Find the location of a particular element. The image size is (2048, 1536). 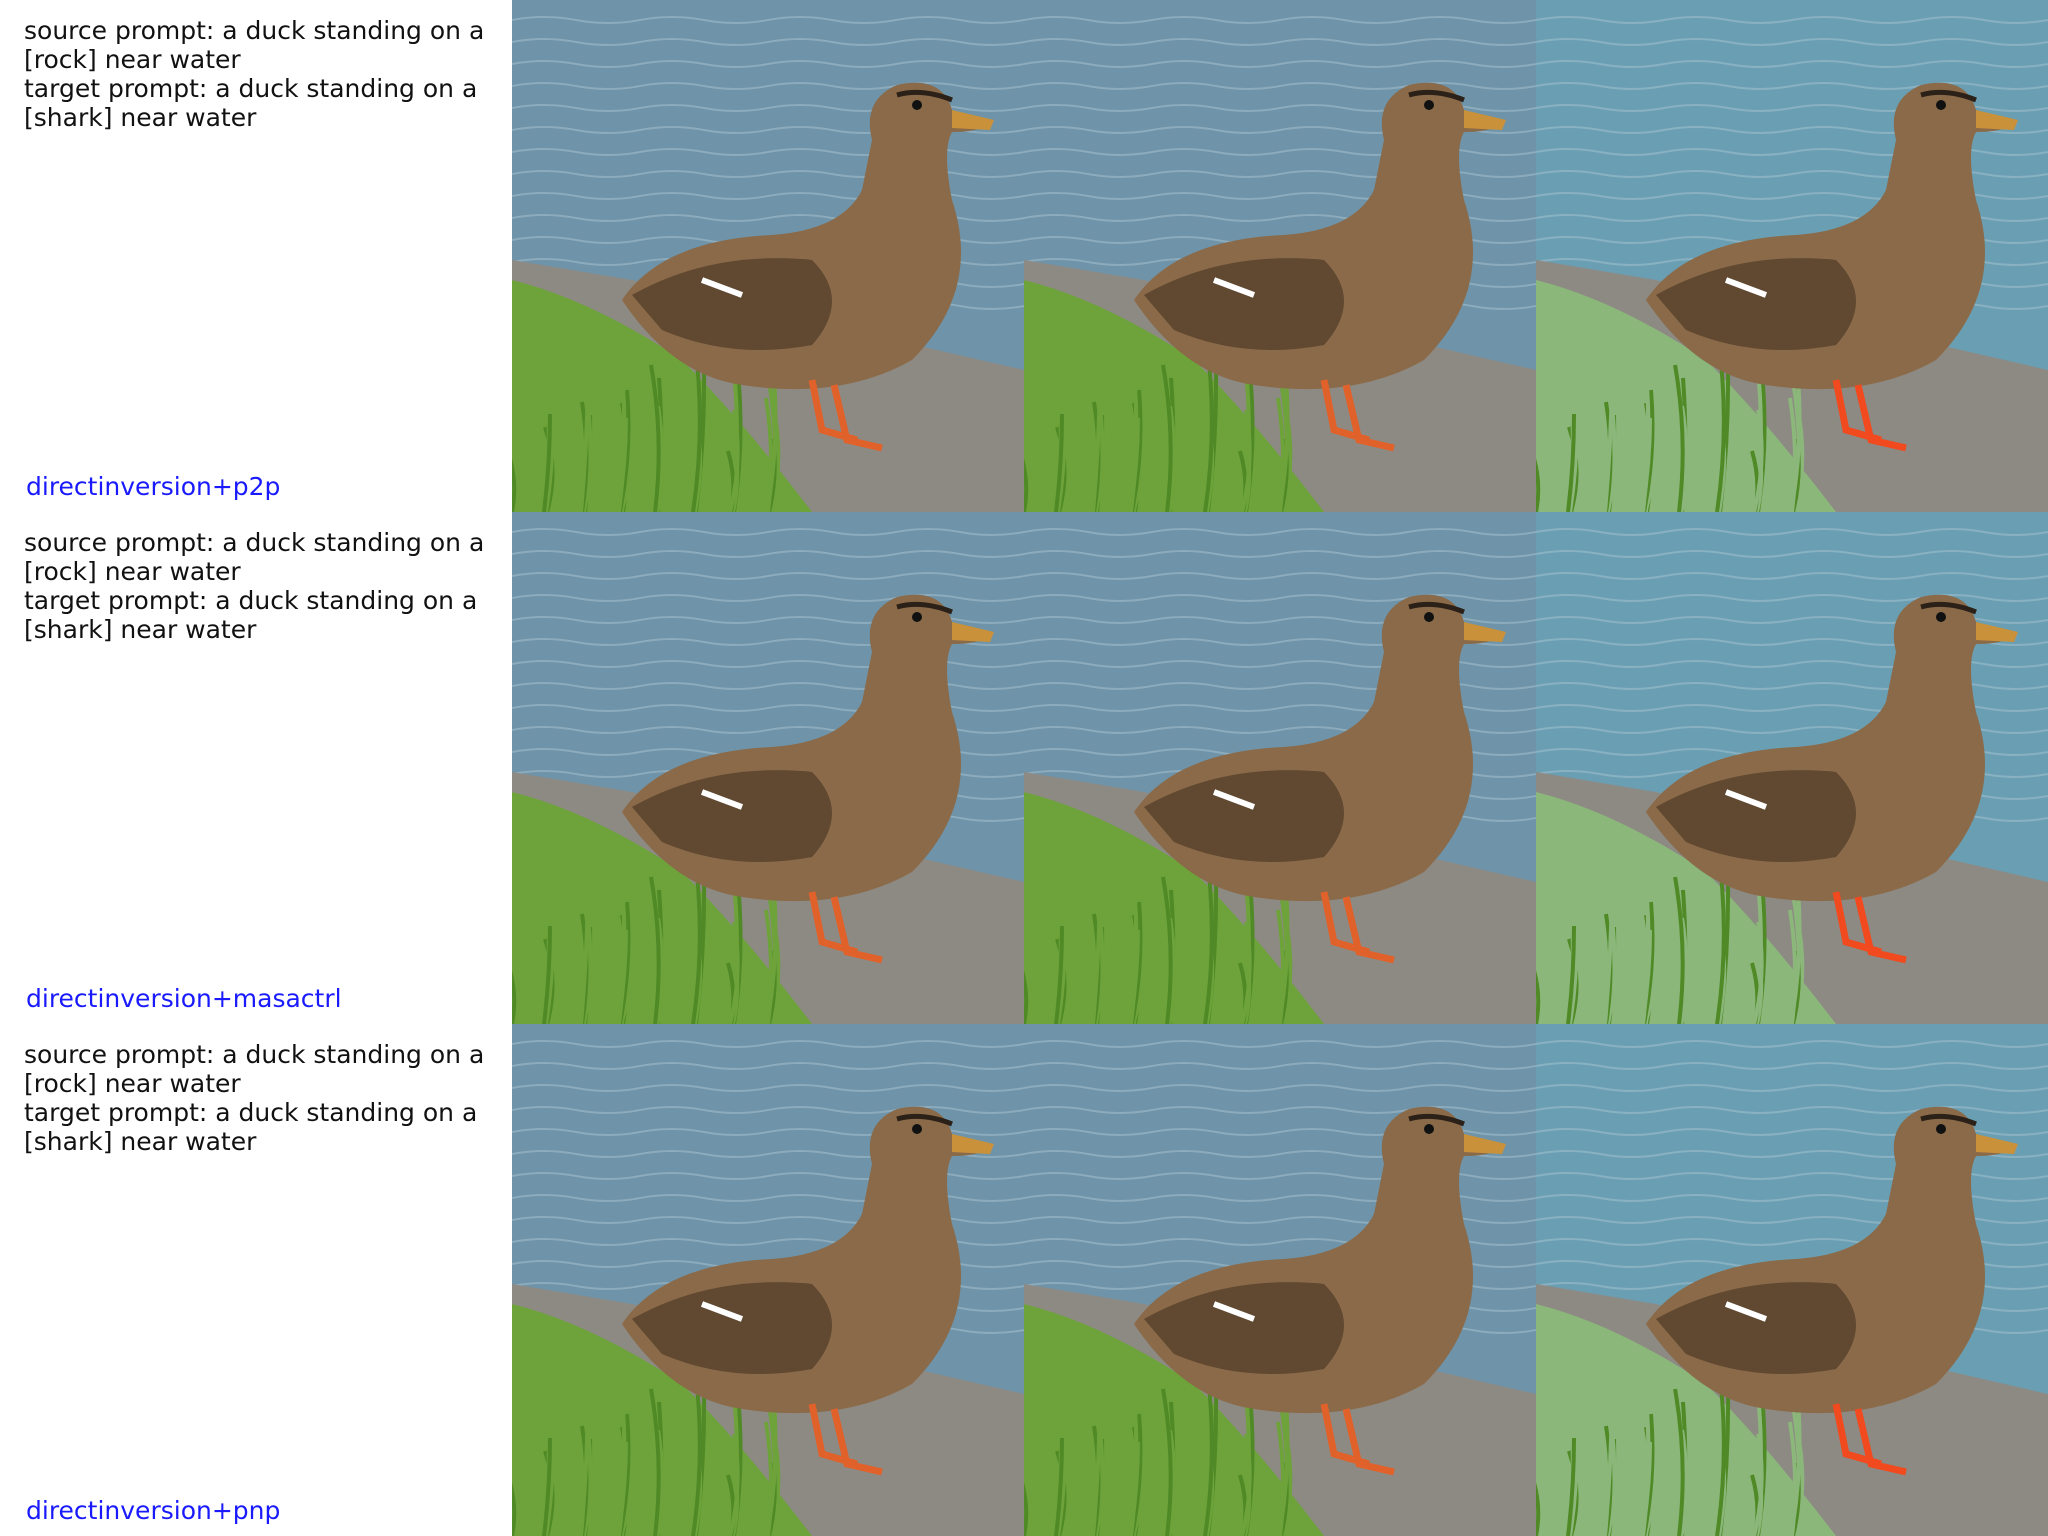

method-label: directinversion+pnp is located at coordinates (153, 1510).